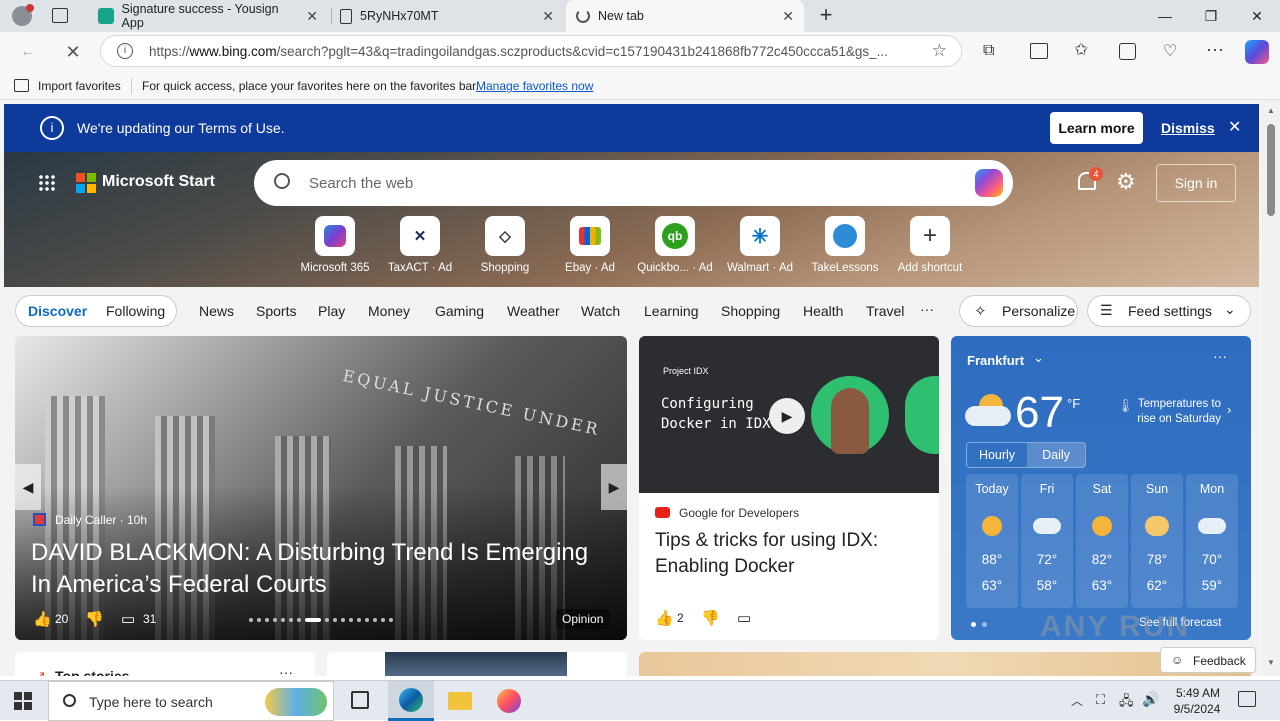  What do you see at coordinates (276, 311) in the screenshot?
I see `nav-sports: Sports` at bounding box center [276, 311].